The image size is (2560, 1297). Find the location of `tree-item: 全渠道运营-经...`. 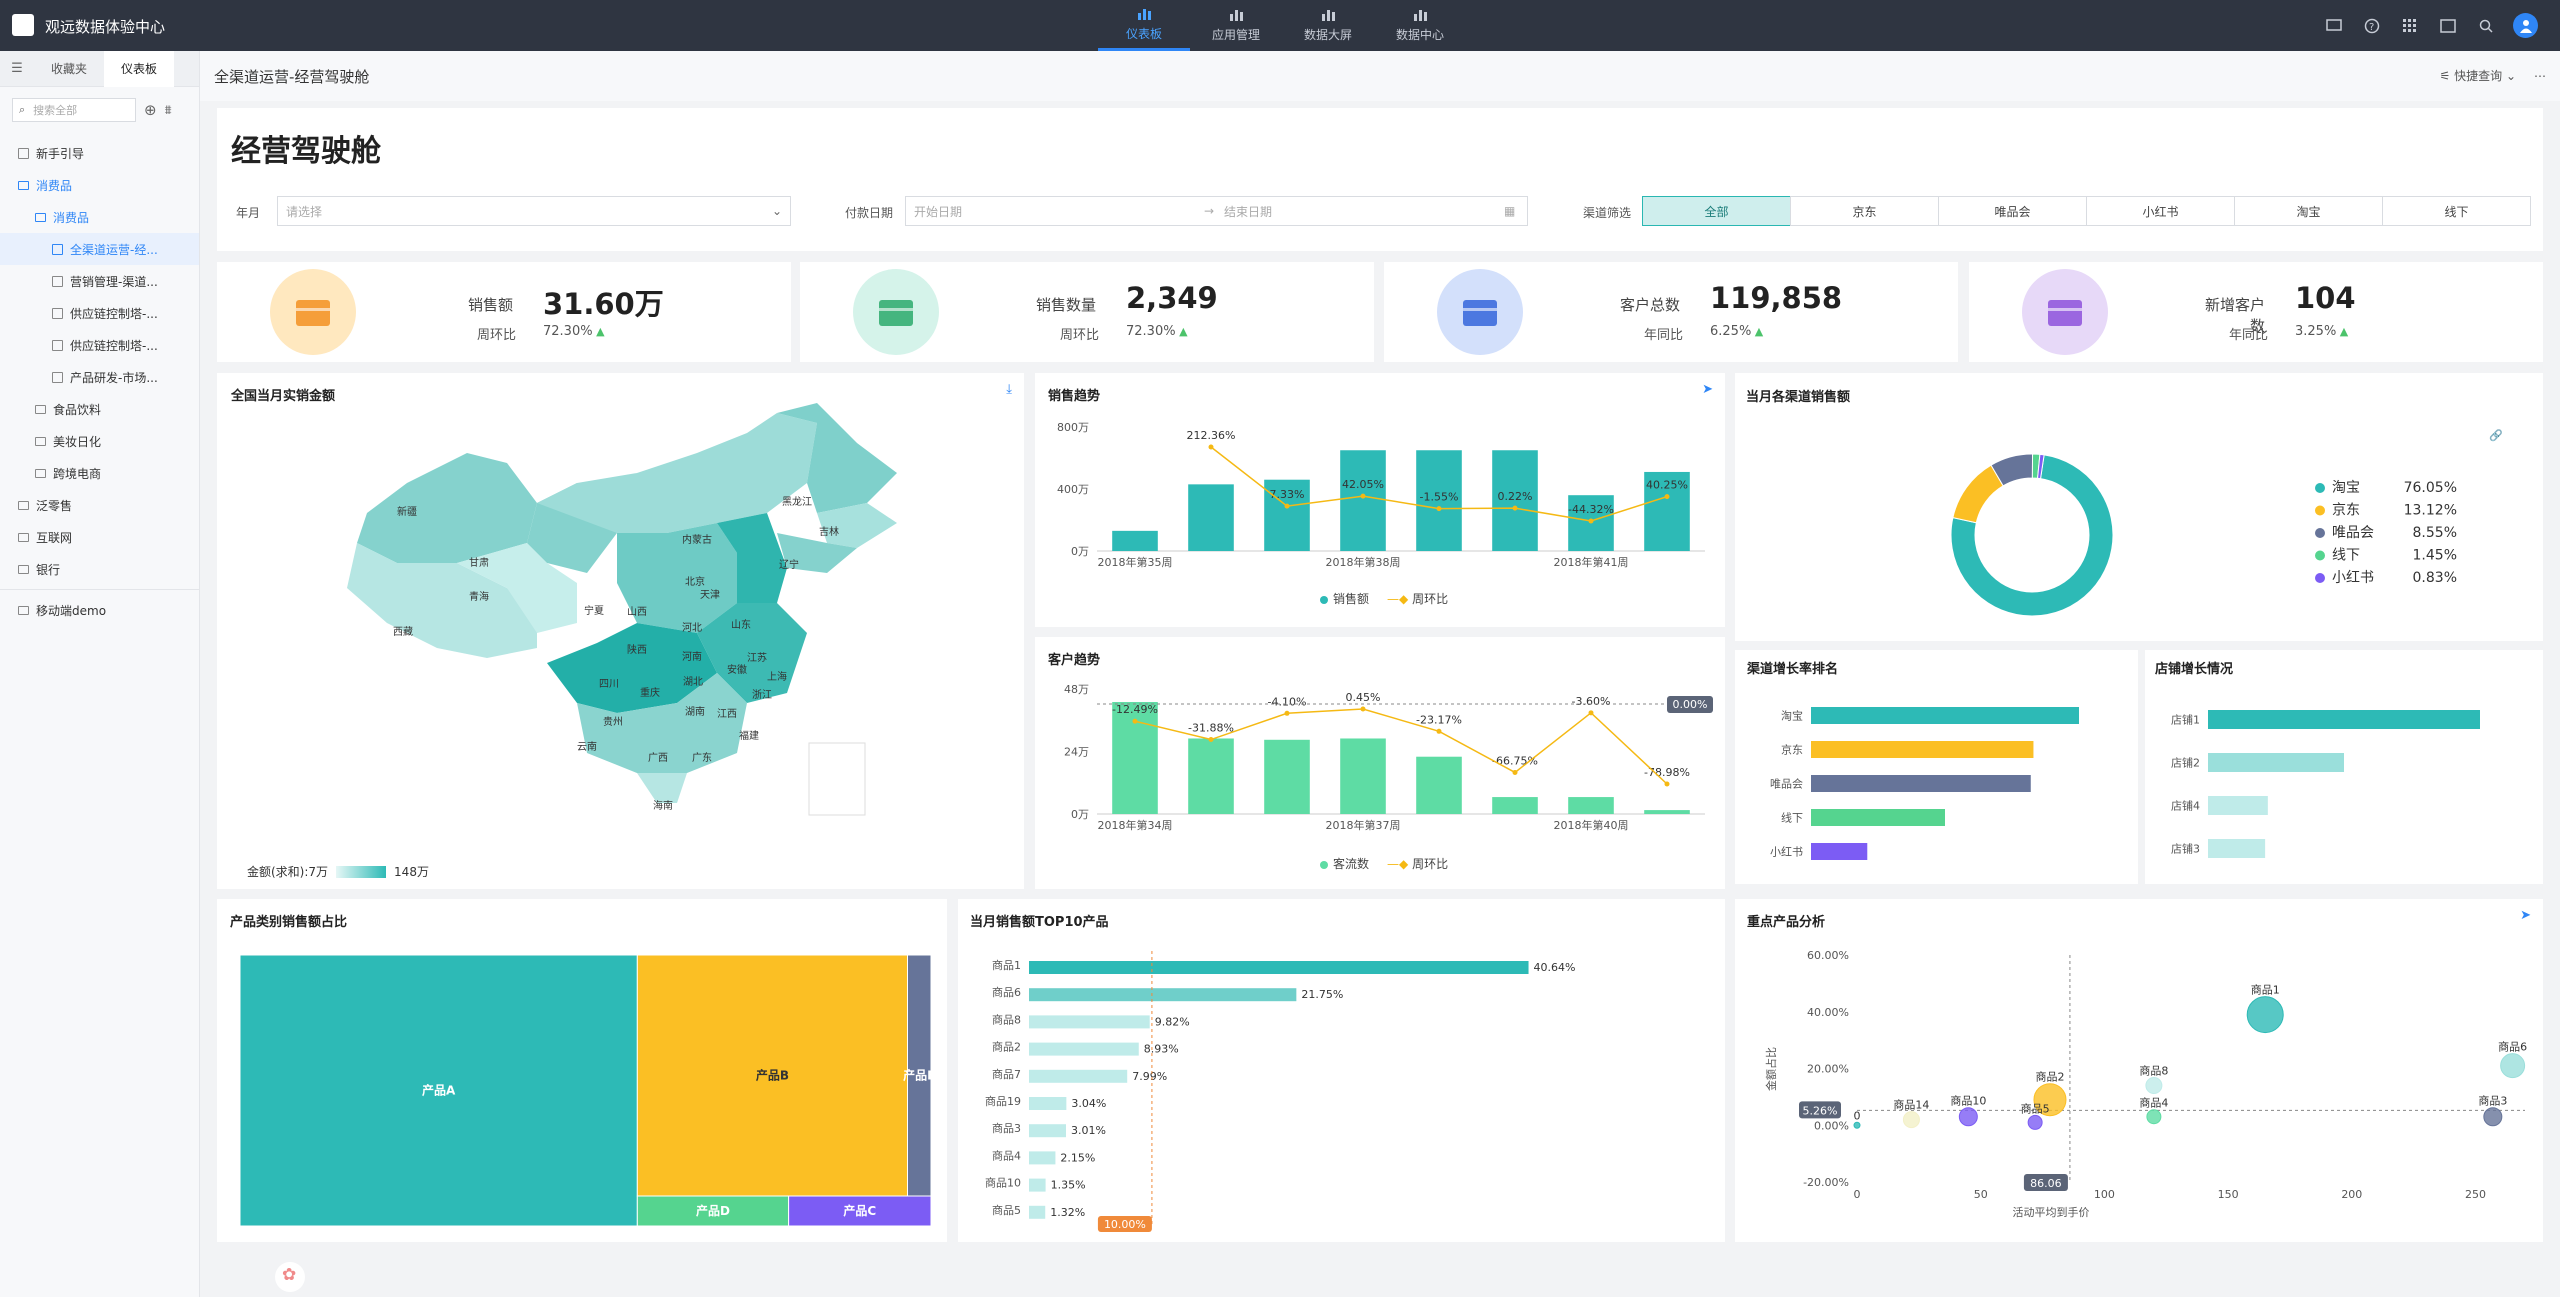

tree-item: 全渠道运营-经... is located at coordinates (99, 249).